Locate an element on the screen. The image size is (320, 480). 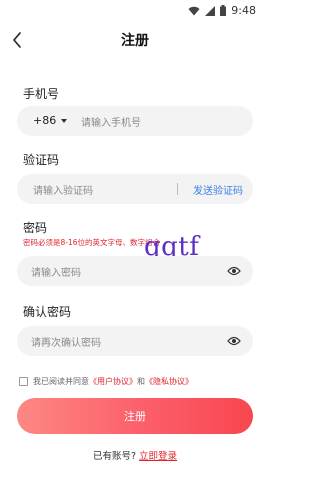
caret-down-icon is located at coordinates (64, 121).